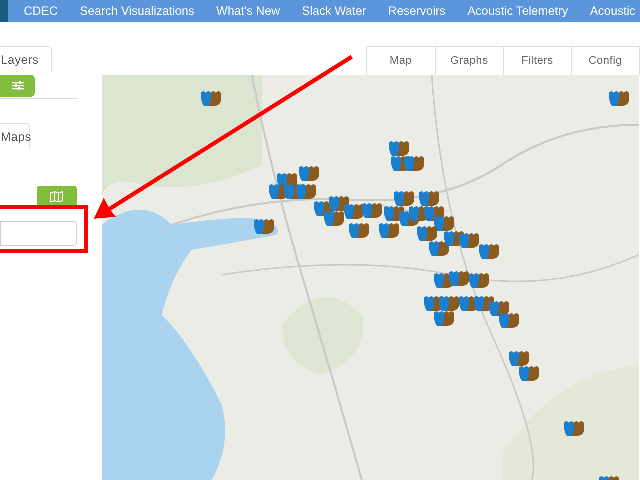  I want to click on nav-link: CDEC, so click(41, 11).